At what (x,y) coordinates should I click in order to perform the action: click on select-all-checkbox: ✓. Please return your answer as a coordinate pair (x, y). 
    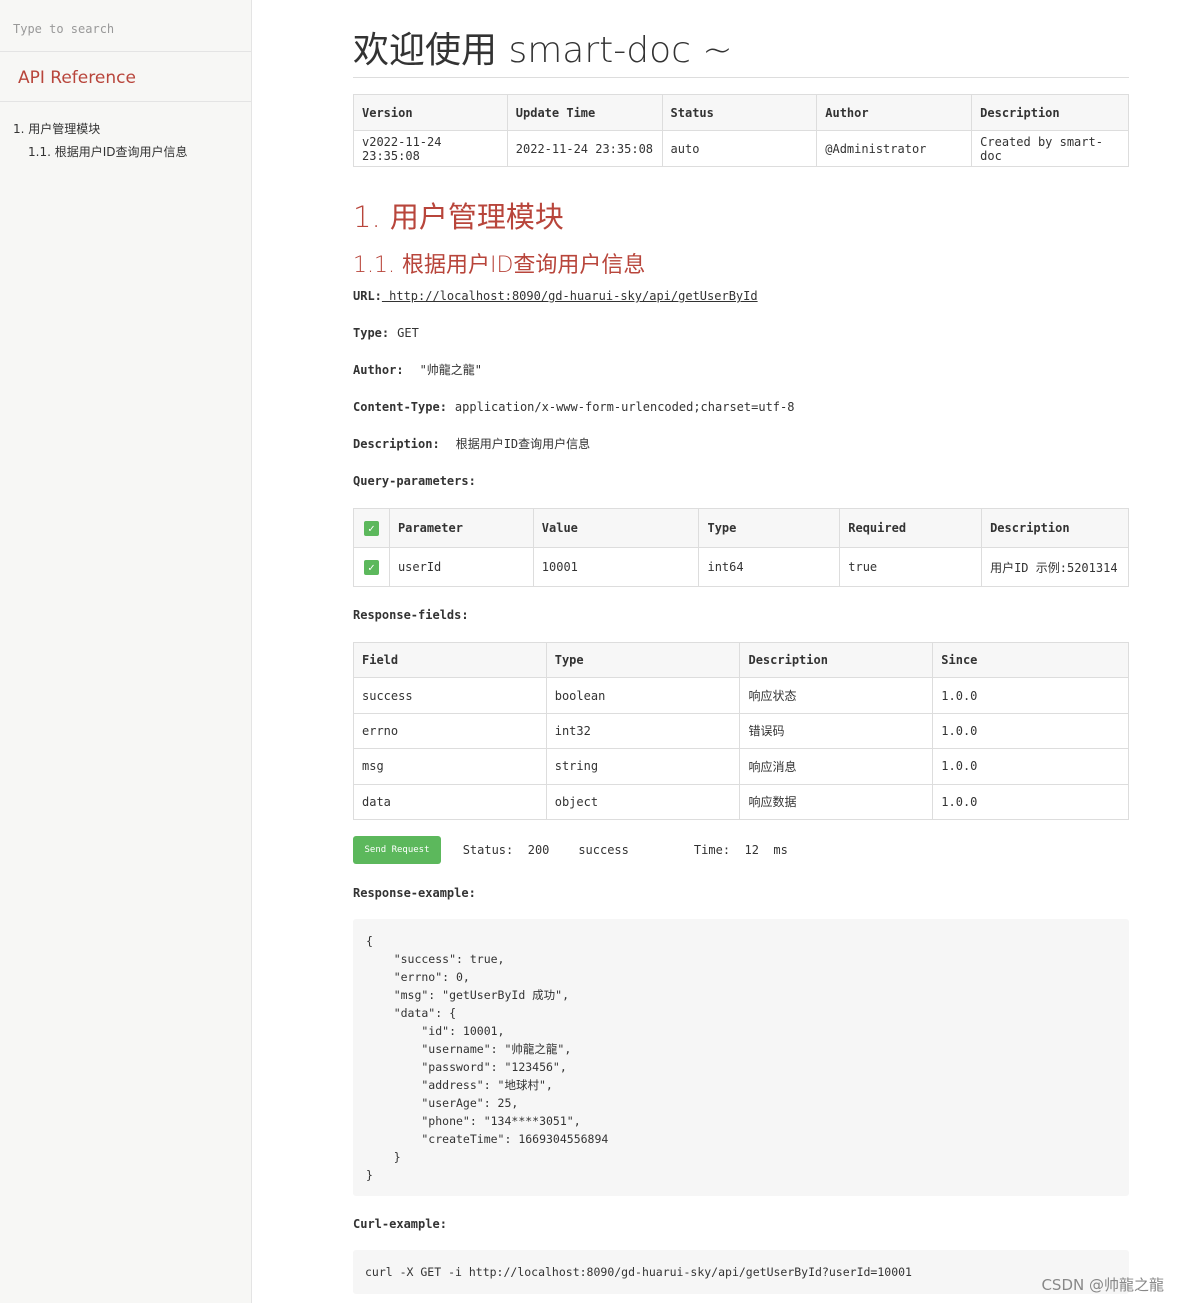
    Looking at the image, I should click on (371, 528).